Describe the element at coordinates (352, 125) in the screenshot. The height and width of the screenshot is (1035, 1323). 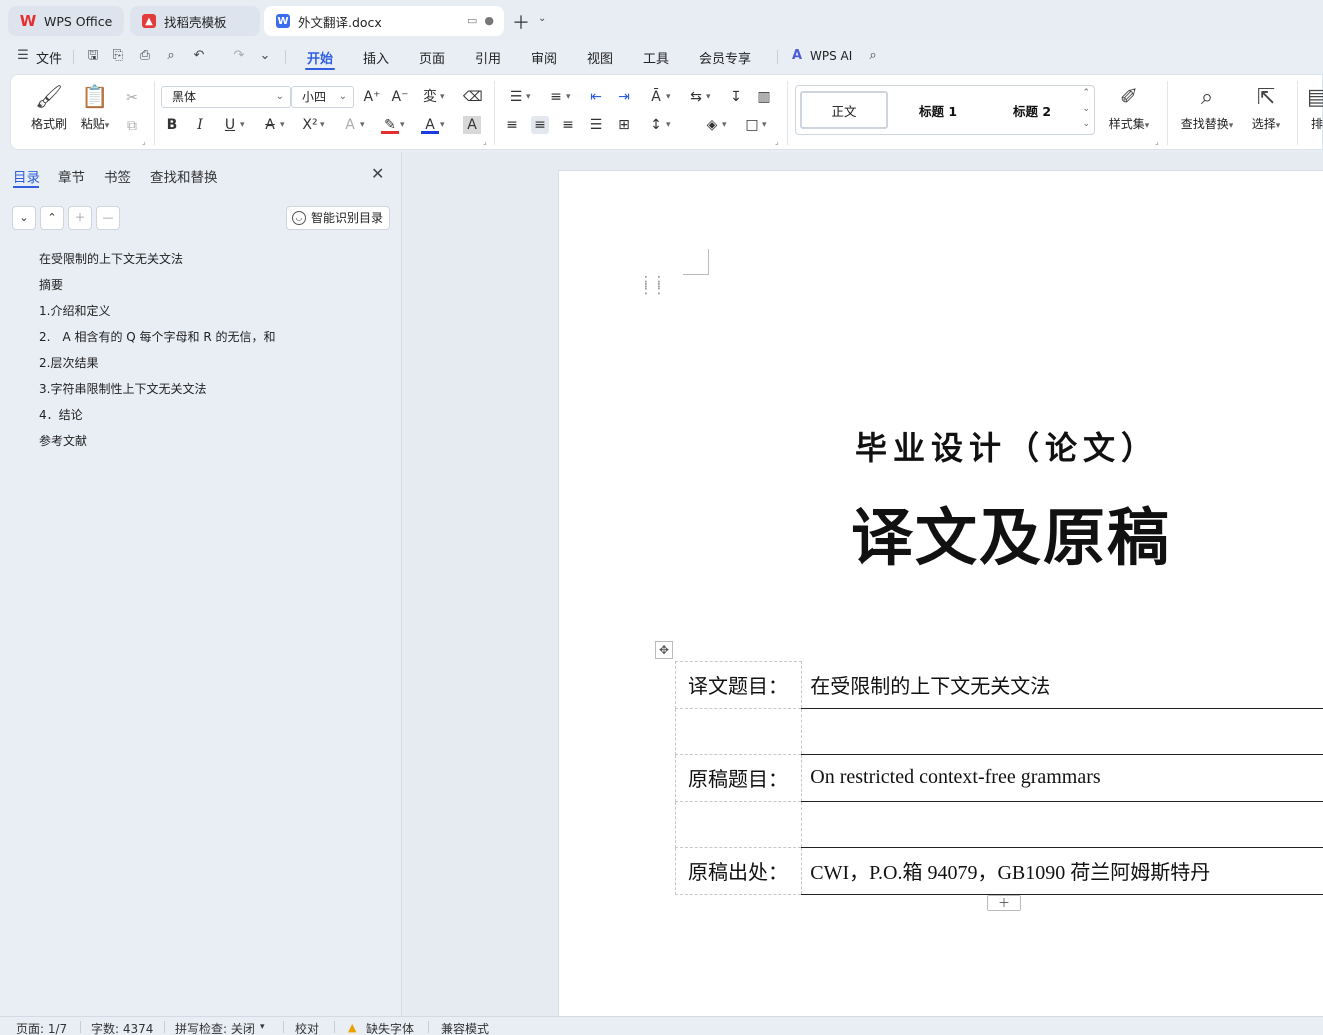
I see `text-effects-icon: A` at that location.